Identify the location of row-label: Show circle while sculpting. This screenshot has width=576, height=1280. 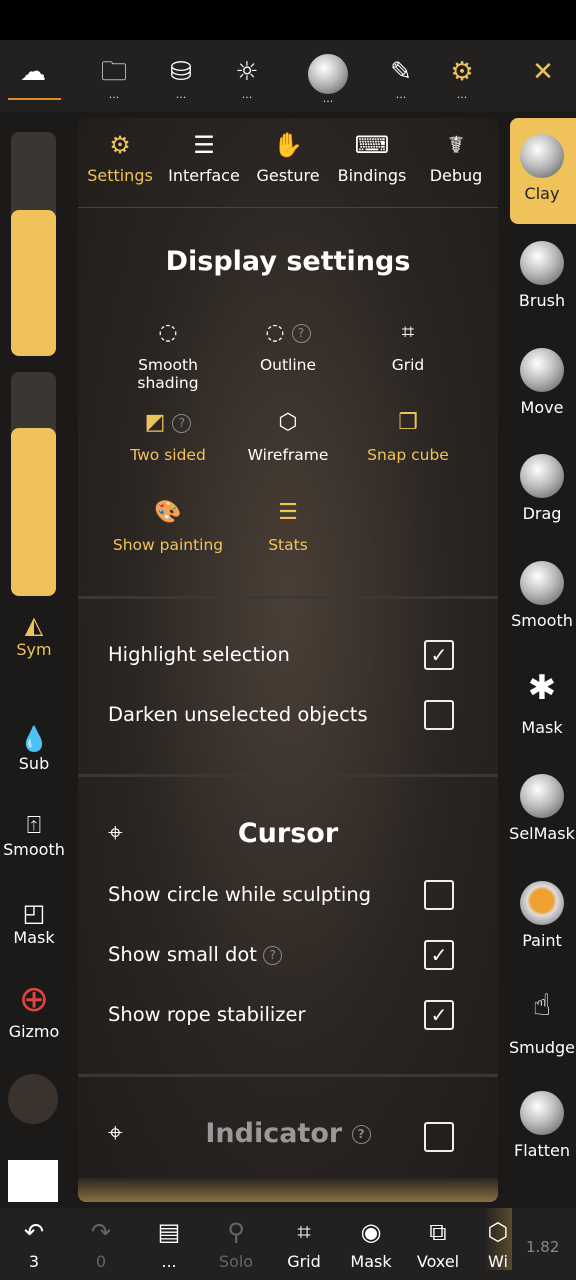
(240, 894).